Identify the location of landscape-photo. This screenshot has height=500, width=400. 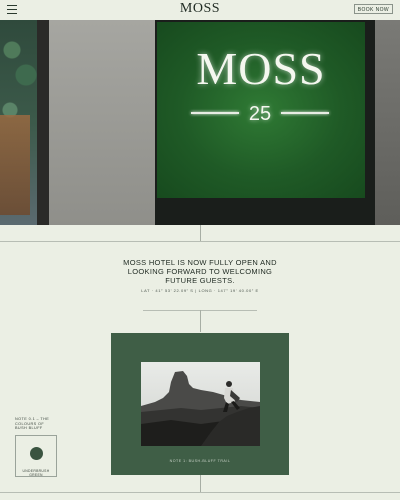
(200, 404).